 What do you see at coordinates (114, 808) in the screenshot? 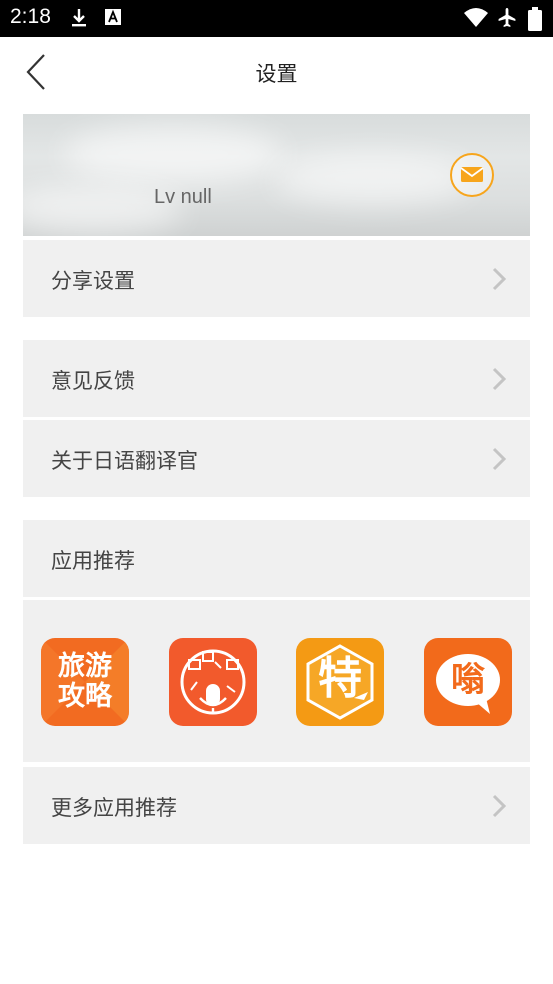
I see `more-apps-label: 更多应用推荐` at bounding box center [114, 808].